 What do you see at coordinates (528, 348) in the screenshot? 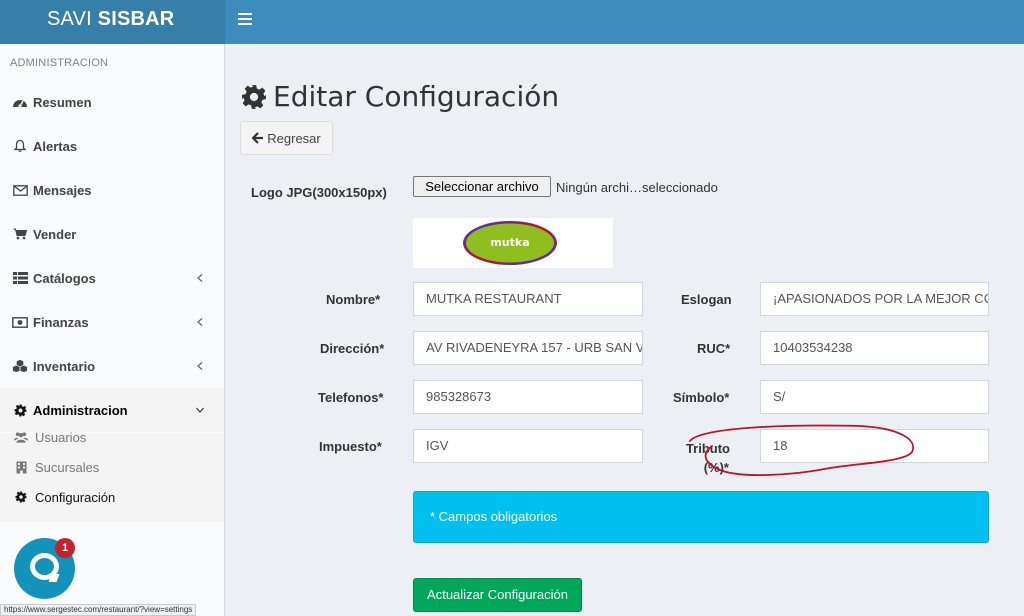
I see `direccion-input: AV RIVADENEYRA 157 - URB SAN VICENTE` at bounding box center [528, 348].